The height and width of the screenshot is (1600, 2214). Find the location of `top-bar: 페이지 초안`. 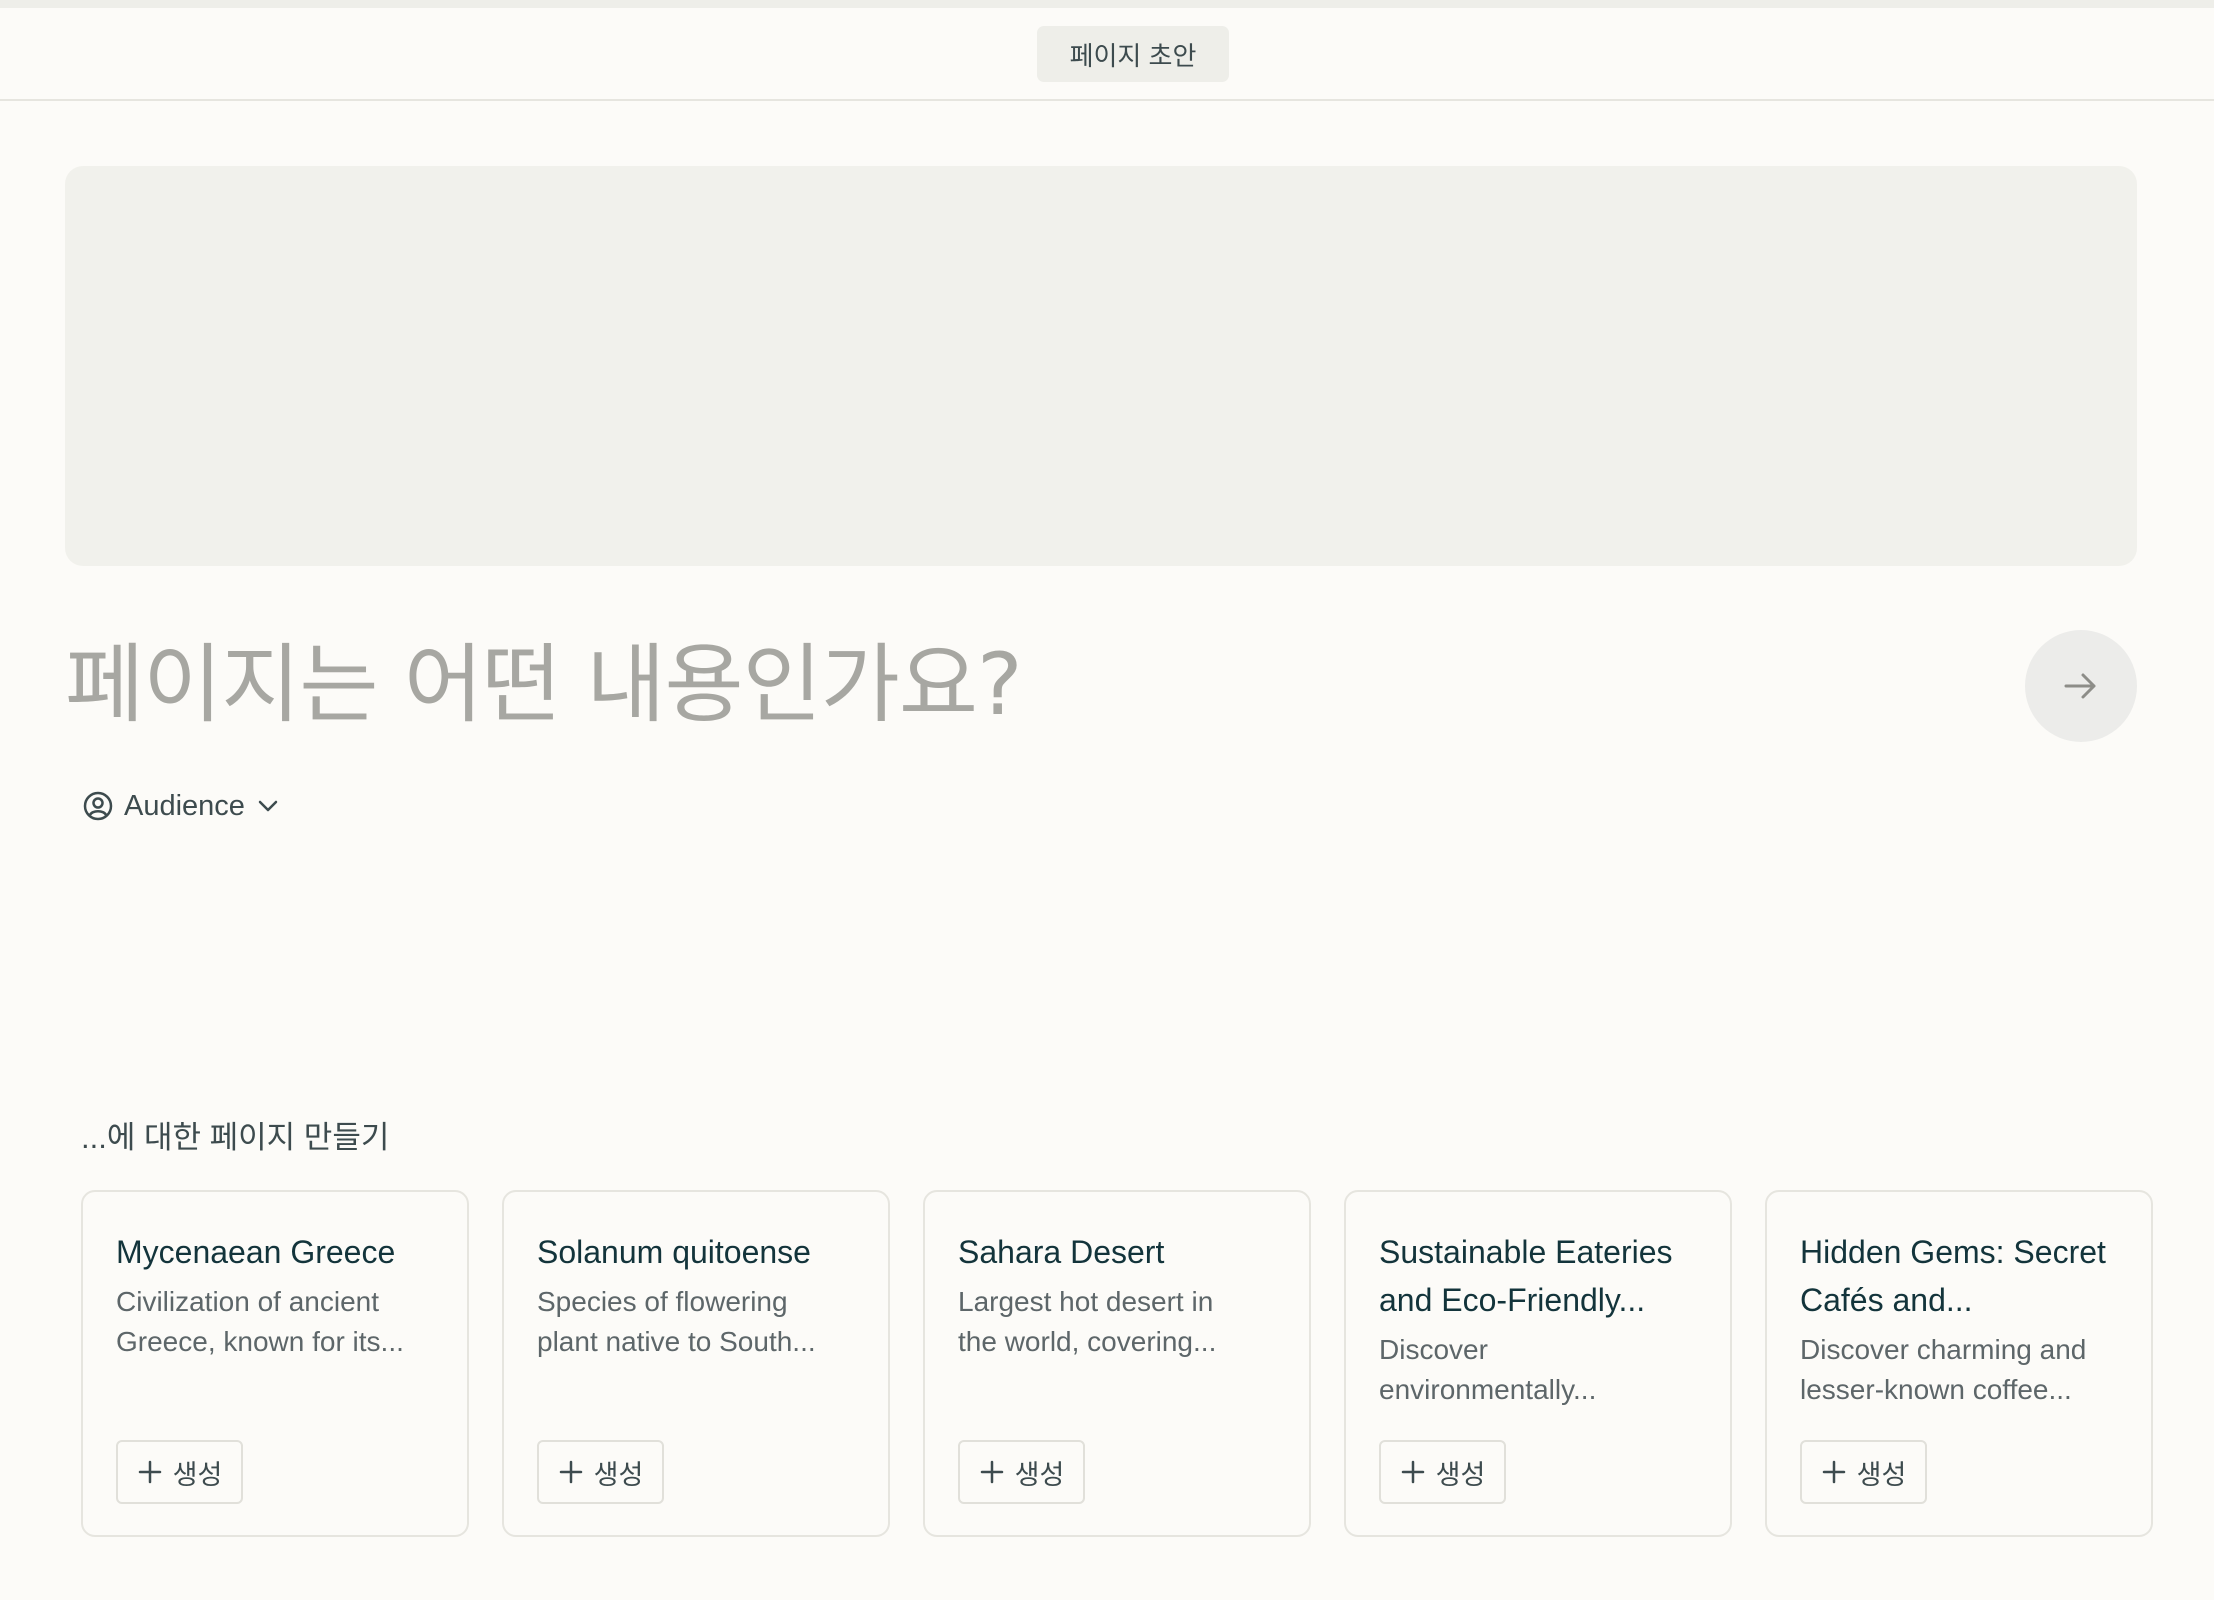

top-bar: 페이지 초안 is located at coordinates (1107, 54).